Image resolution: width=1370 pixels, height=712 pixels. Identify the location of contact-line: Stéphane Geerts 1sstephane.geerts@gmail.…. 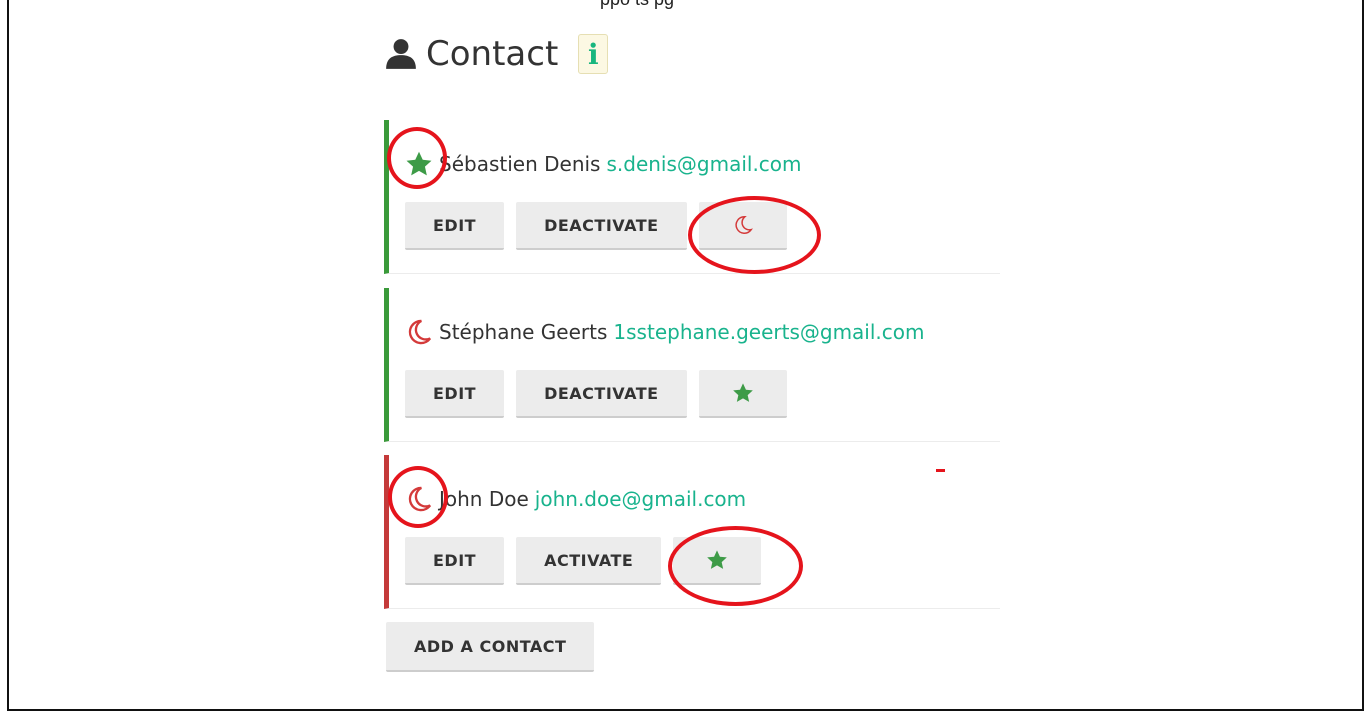
(666, 332).